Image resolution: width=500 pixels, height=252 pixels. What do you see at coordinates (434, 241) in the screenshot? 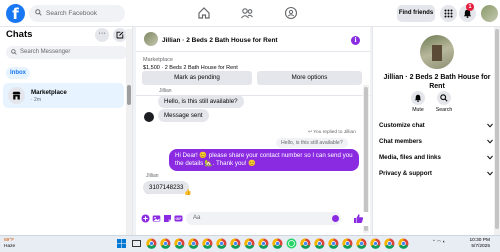
I see `chevron-up-icon: ⌃` at bounding box center [434, 241].